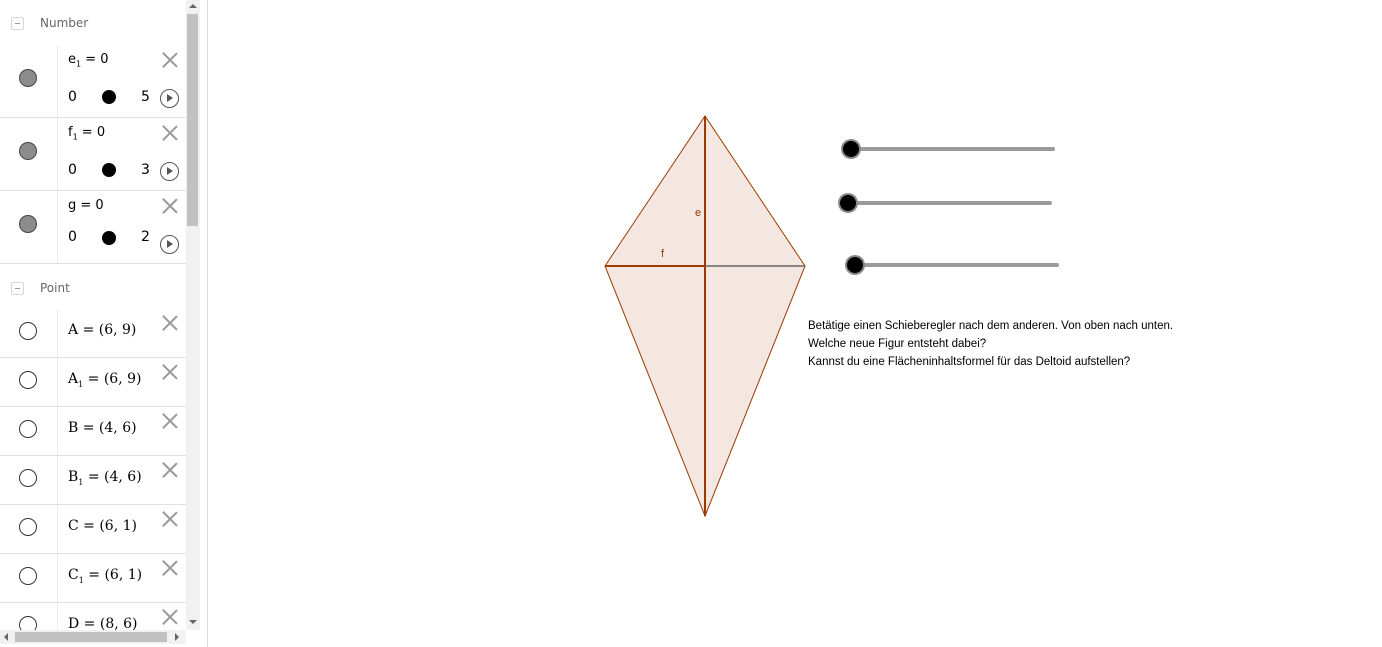 This screenshot has width=1382, height=647. I want to click on point-row-B1: B1 = (4, 6), so click(93, 480).